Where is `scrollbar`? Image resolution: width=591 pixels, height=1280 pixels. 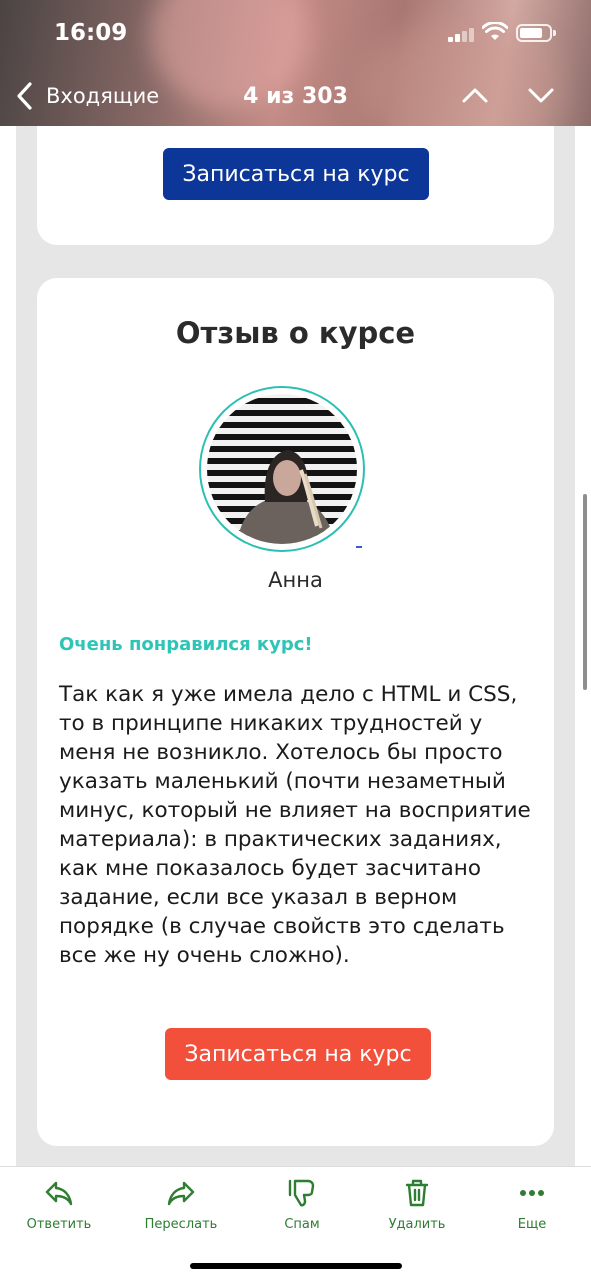
scrollbar is located at coordinates (585, 592).